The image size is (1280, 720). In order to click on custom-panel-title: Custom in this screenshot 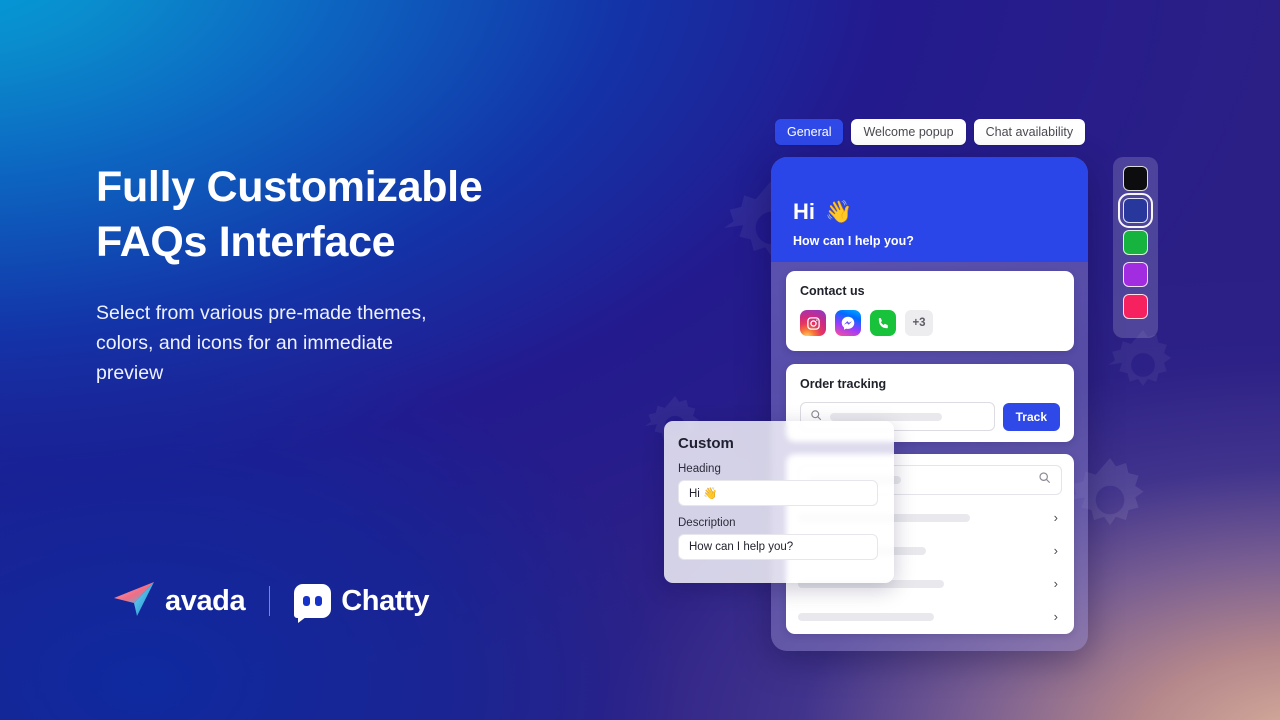, I will do `click(706, 443)`.